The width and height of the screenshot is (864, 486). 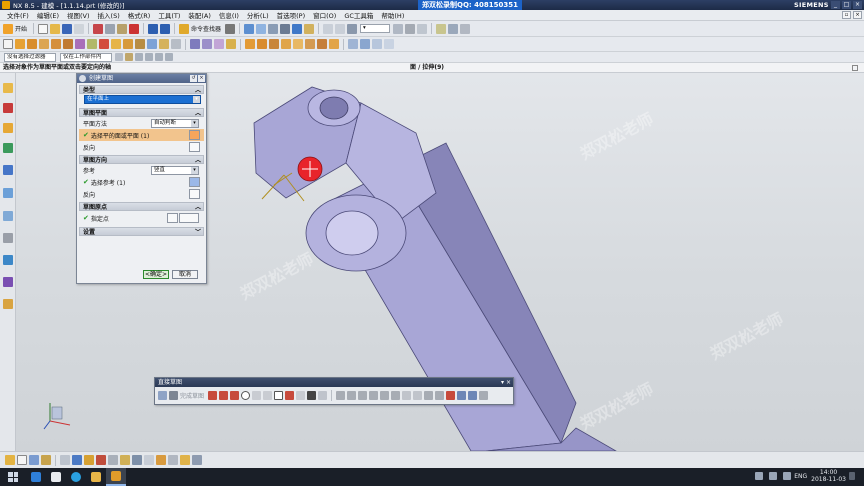 What do you see at coordinates (30, 57) in the screenshot?
I see `type-filter-select: 没有选择过滤器` at bounding box center [30, 57].